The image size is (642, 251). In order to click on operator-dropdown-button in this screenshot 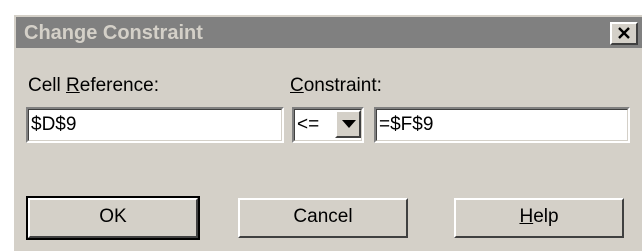, I will do `click(348, 124)`.